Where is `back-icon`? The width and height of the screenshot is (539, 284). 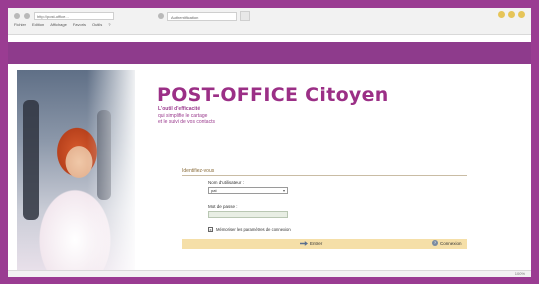 back-icon is located at coordinates (17, 16).